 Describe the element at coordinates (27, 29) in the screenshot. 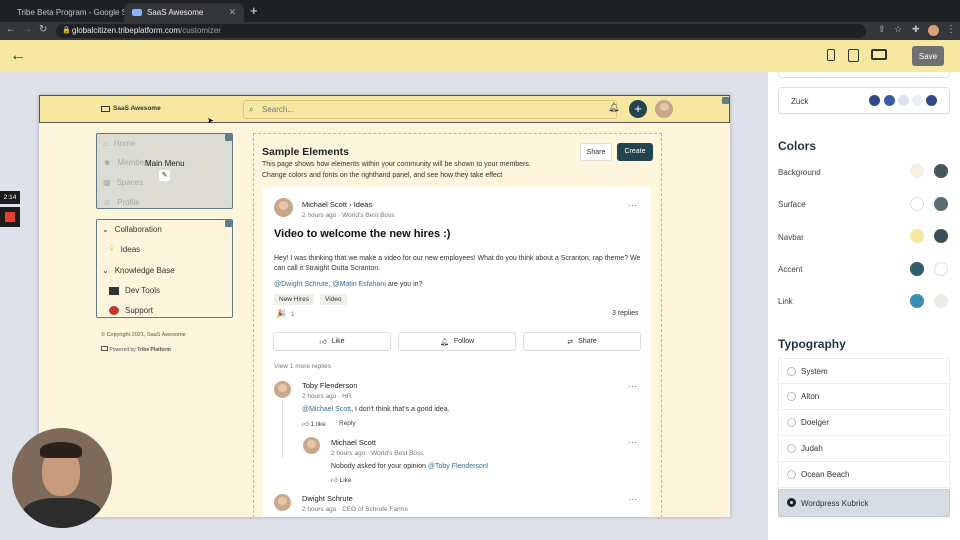

I see `browser-forward-icon: →` at that location.